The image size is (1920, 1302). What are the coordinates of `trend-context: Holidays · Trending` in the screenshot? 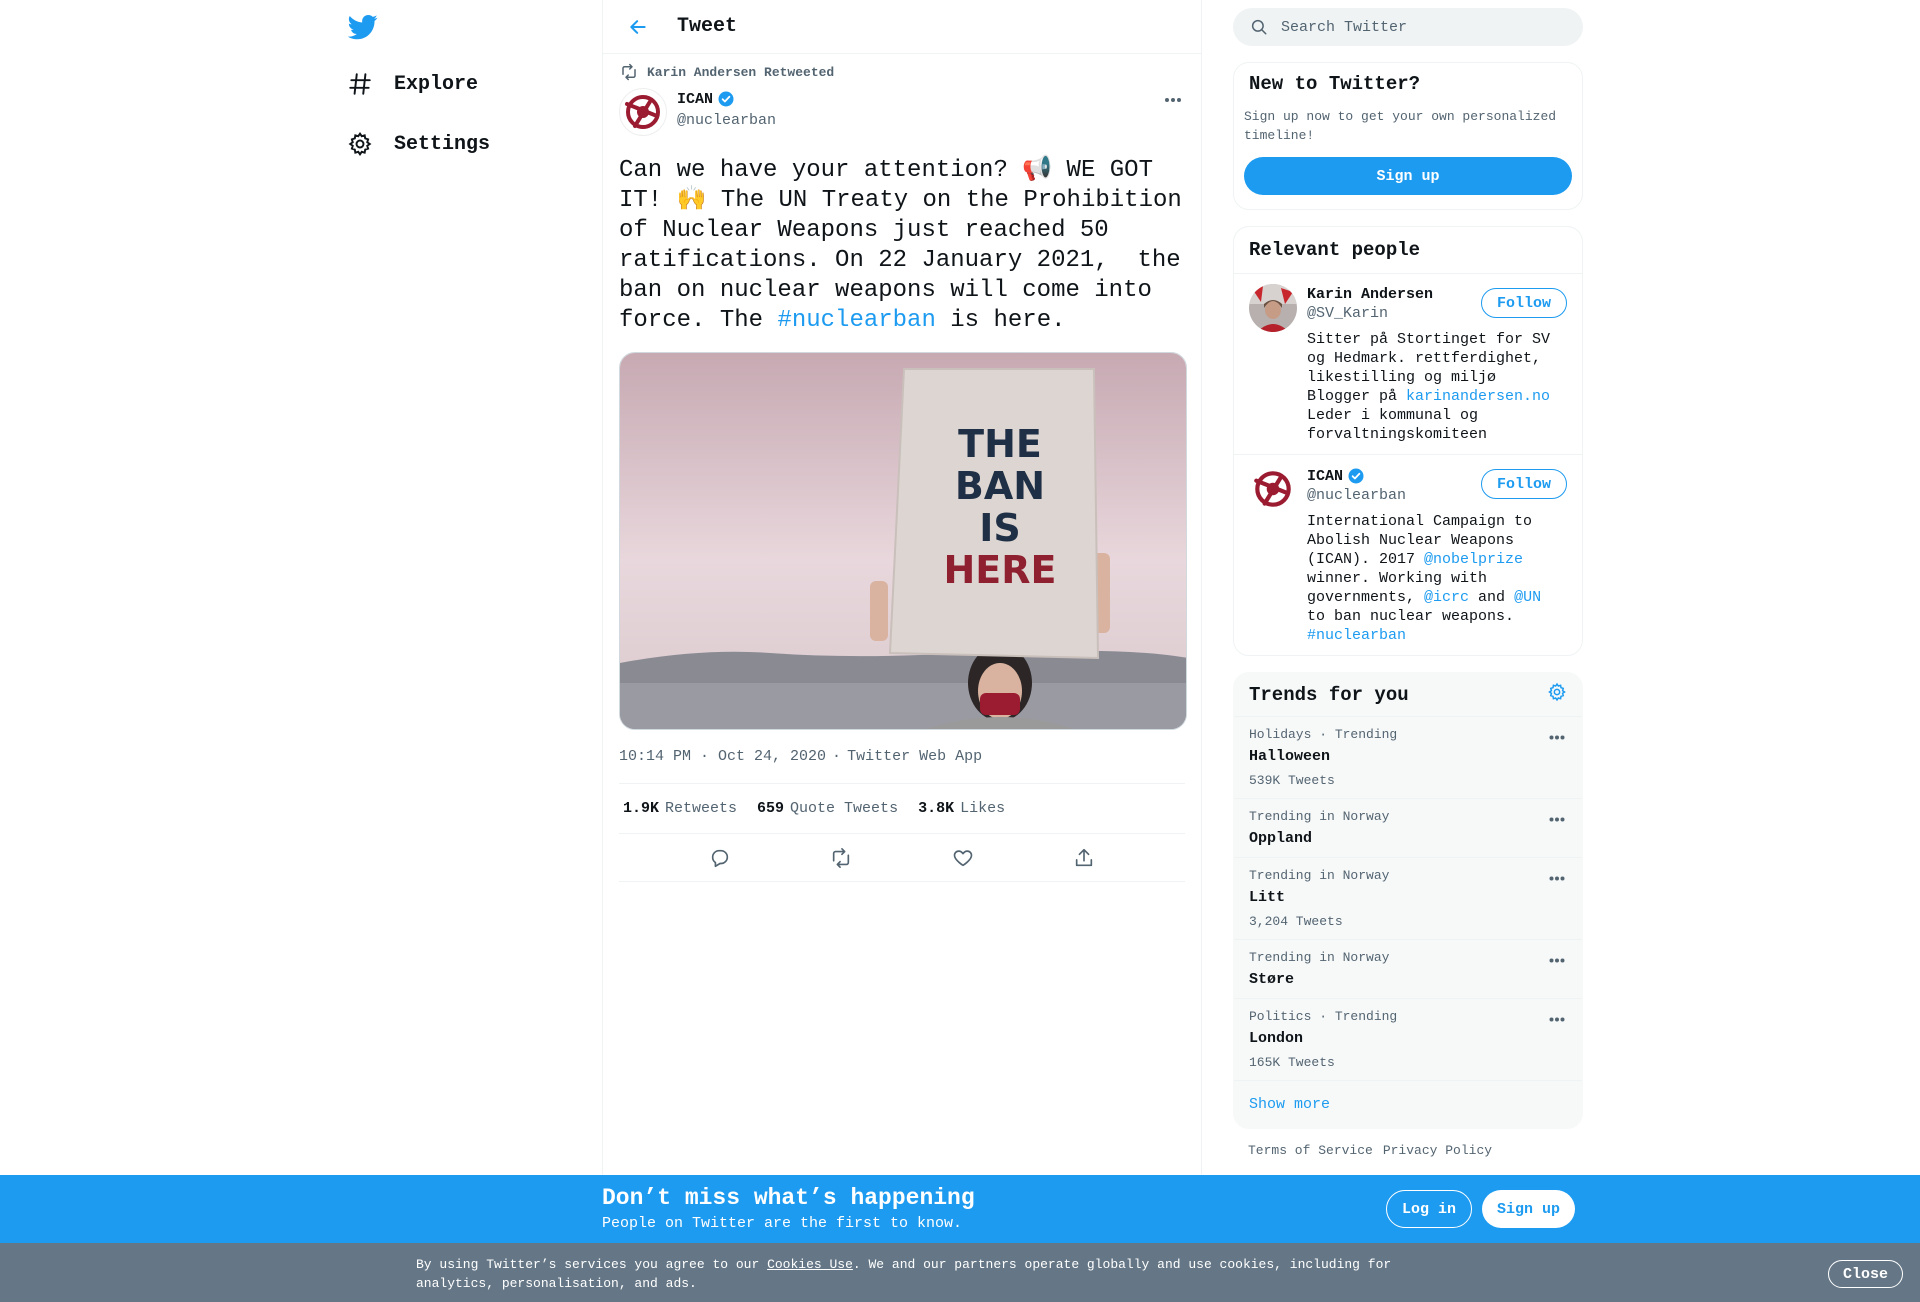 It's located at (1323, 734).